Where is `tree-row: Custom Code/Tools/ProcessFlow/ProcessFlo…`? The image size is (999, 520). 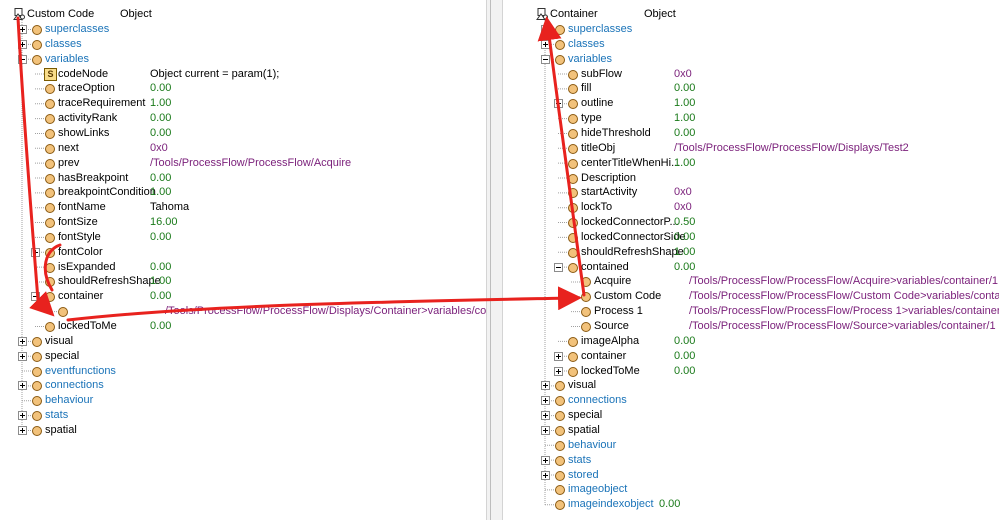
tree-row: Custom Code/Tools/ProcessFlow/ProcessFlo… is located at coordinates (751, 296).